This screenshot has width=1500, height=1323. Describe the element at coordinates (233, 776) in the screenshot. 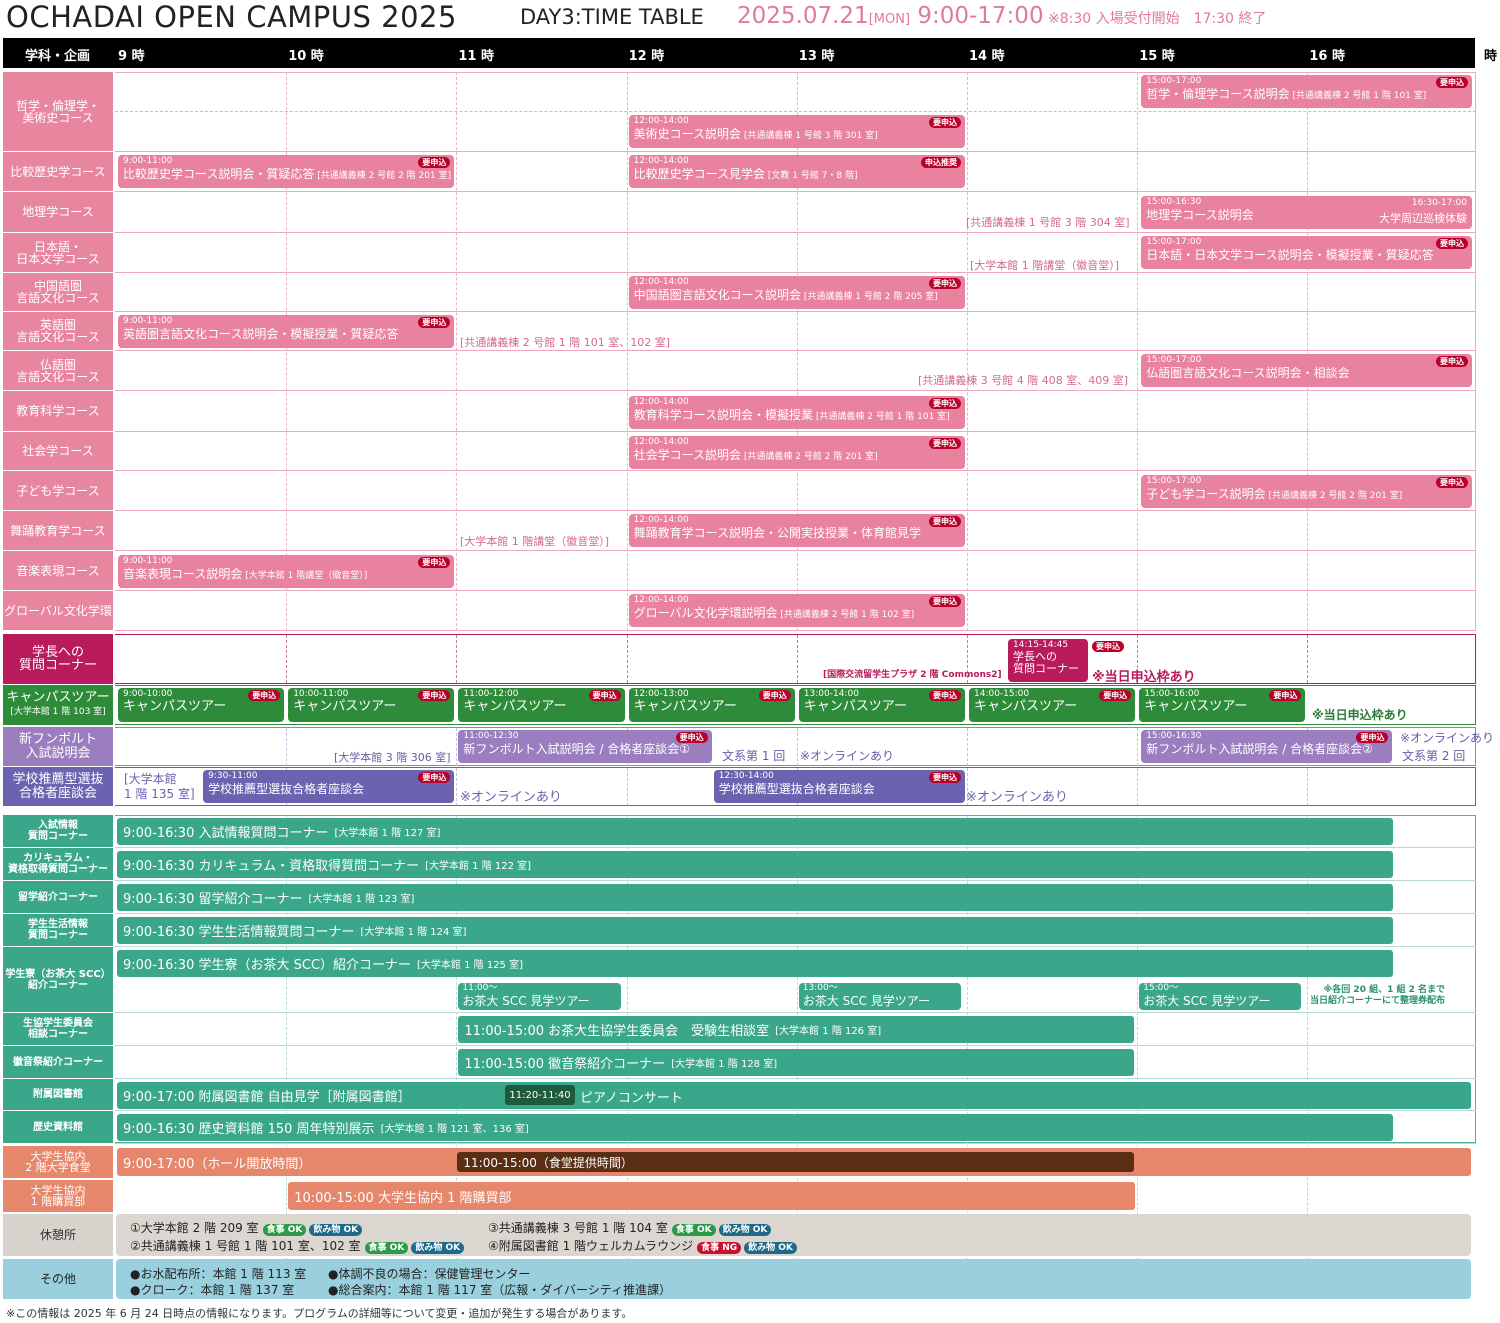

I see `event-time: 9:30-11:00` at that location.